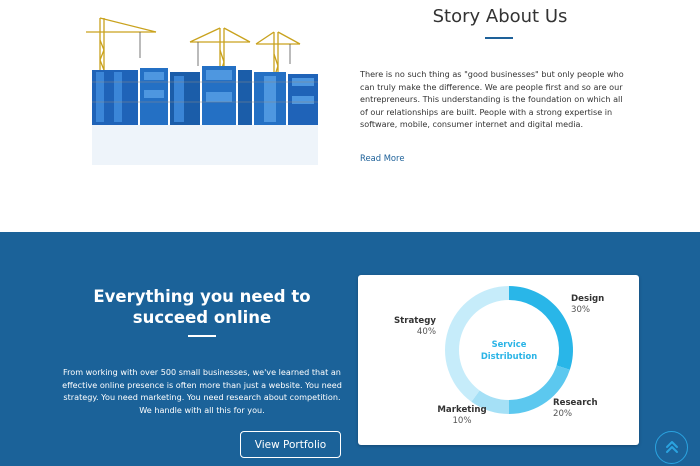 This screenshot has height=466, width=700. I want to click on chart-center-label-line1: Service, so click(509, 344).